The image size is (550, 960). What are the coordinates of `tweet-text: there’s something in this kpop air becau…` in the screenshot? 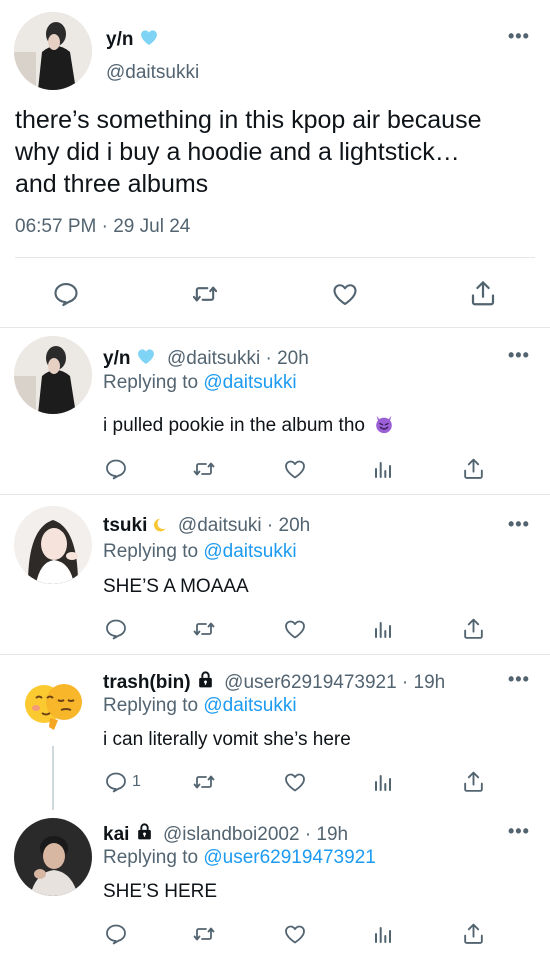 It's located at (248, 152).